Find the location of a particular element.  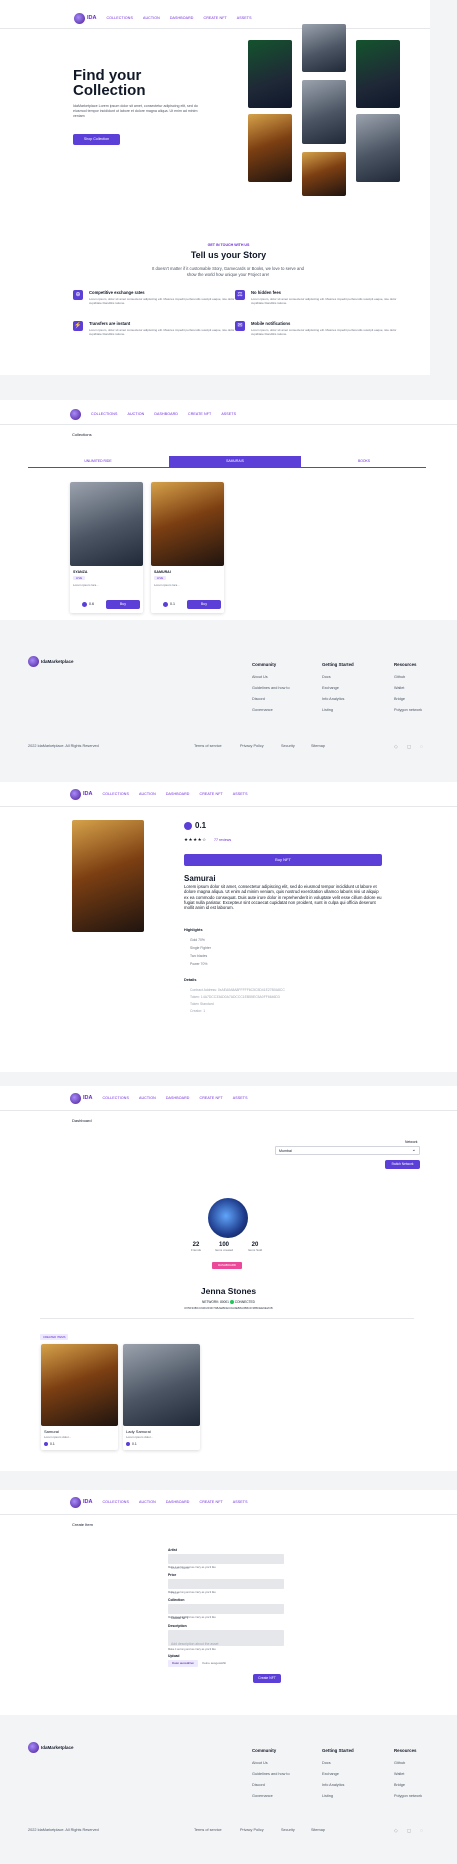

collection-tabs: UNLIMITED RIDE SAMURAIS BOOKS is located at coordinates (227, 462).